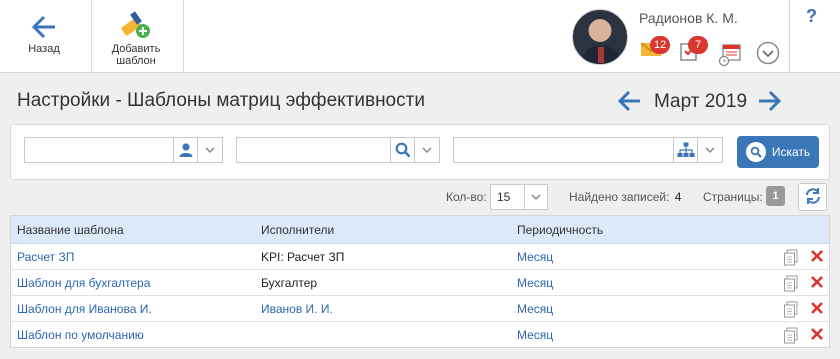 The height and width of the screenshot is (359, 840). Describe the element at coordinates (678, 197) in the screenshot. I see `found-value: 4` at that location.